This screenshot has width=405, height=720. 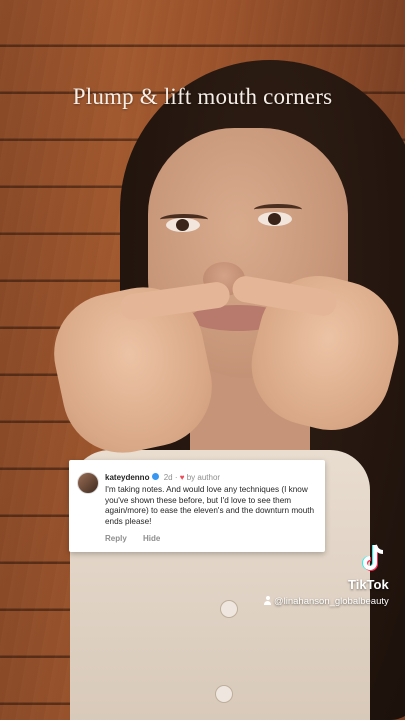 What do you see at coordinates (182, 477) in the screenshot?
I see `heart-icon: ♥` at bounding box center [182, 477].